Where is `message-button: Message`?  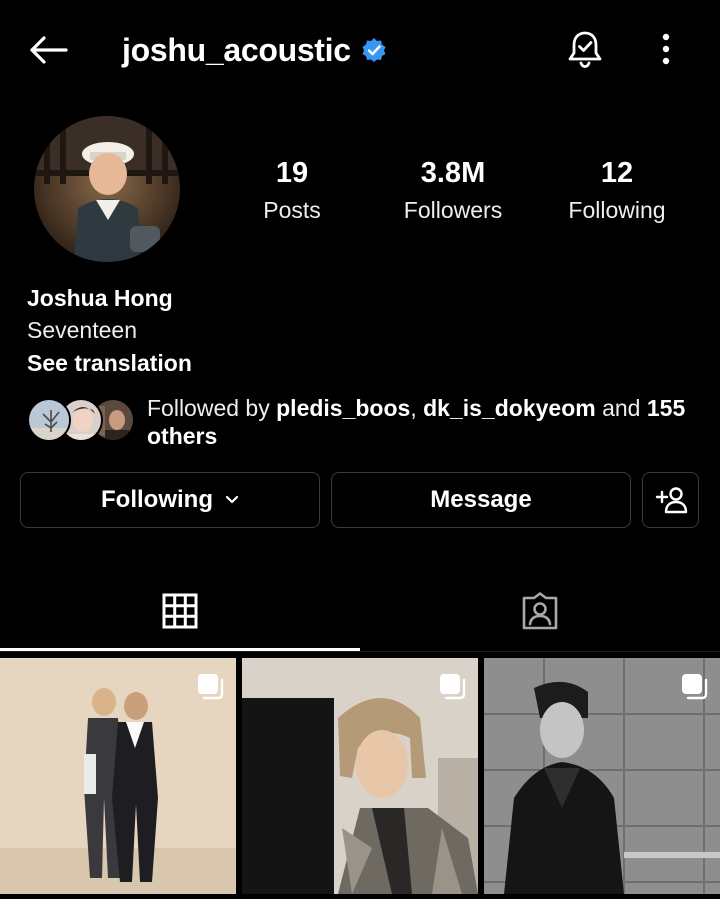 message-button: Message is located at coordinates (481, 500).